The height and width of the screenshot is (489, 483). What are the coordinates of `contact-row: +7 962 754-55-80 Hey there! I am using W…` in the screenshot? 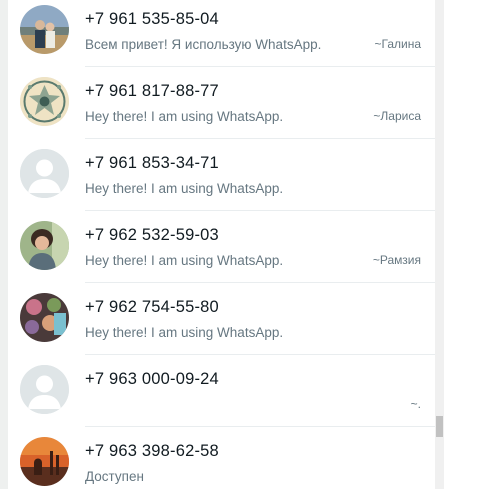 It's located at (221, 318).